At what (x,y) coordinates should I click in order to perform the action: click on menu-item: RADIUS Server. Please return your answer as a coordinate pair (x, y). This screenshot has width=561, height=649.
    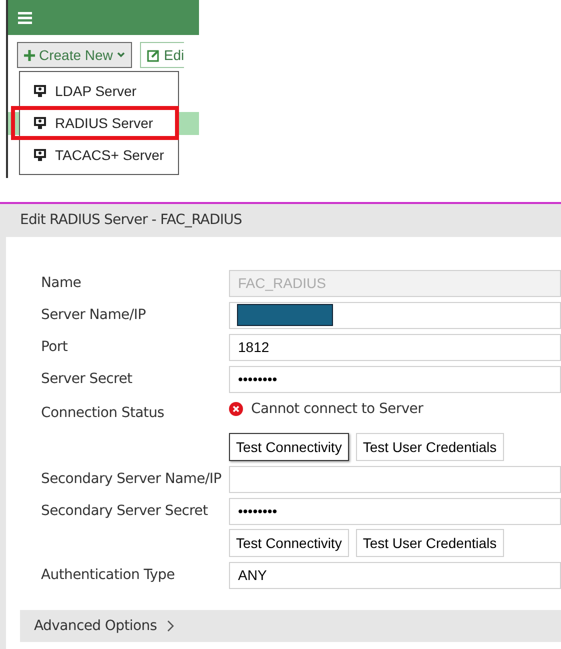
    Looking at the image, I should click on (95, 123).